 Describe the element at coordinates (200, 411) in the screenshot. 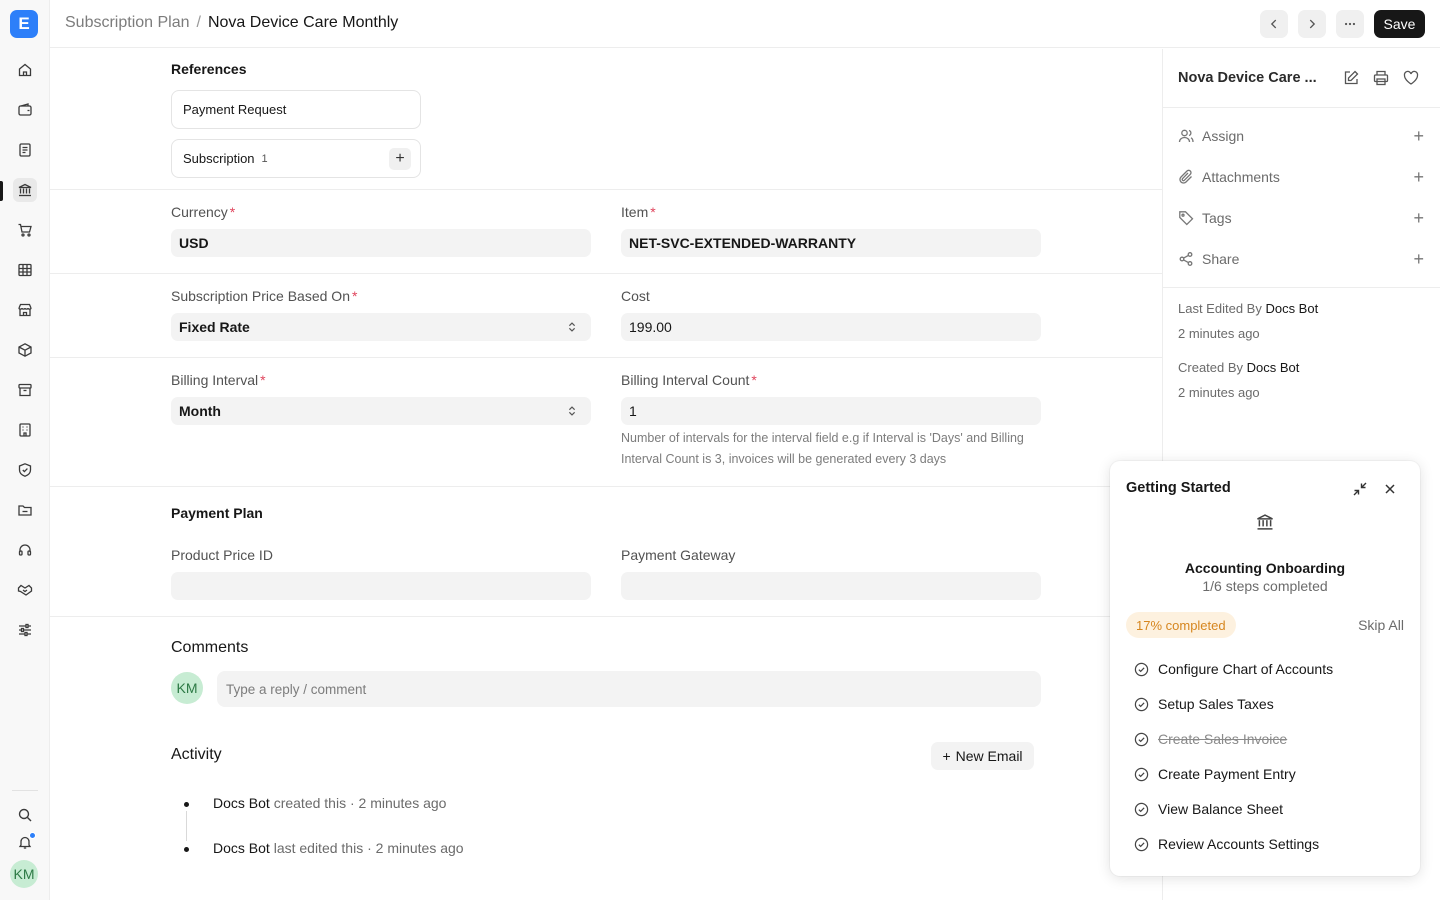

I see `billing-interval-value: Month` at that location.